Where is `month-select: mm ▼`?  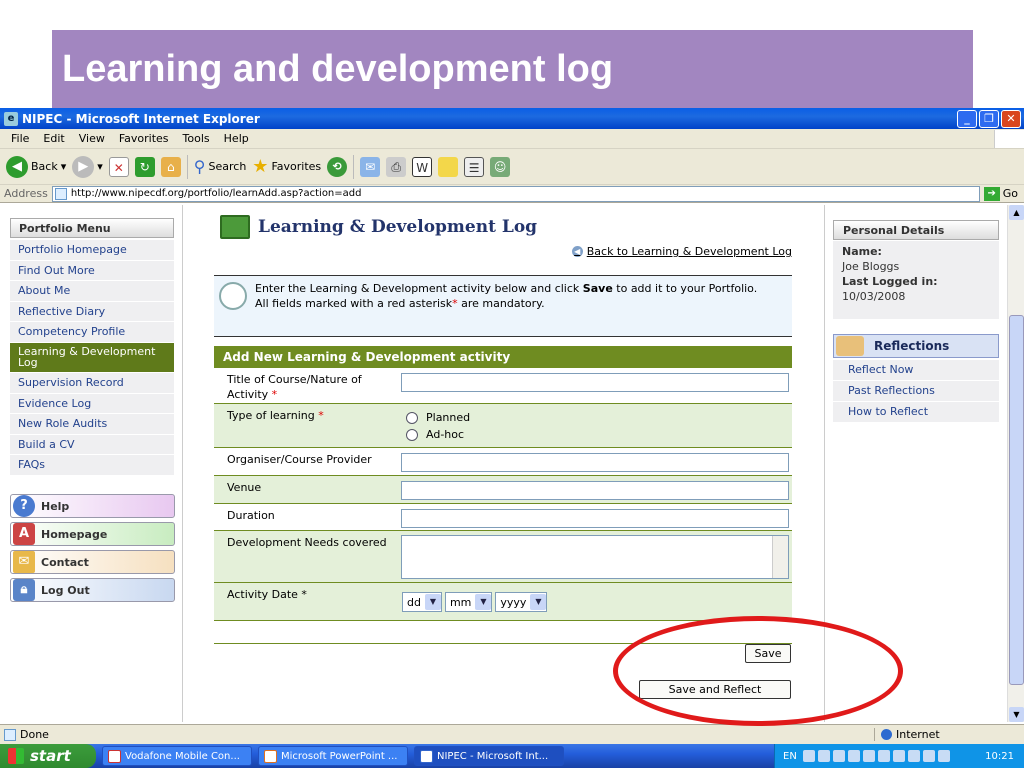
month-select: mm ▼ is located at coordinates (468, 602).